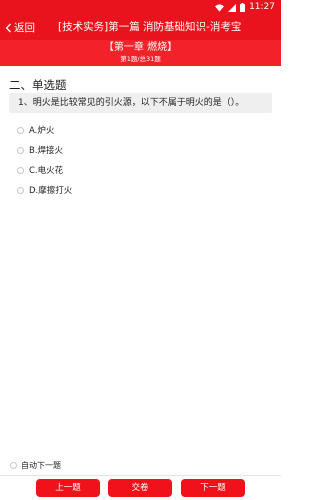  I want to click on option-label: C.电火花, so click(46, 171).